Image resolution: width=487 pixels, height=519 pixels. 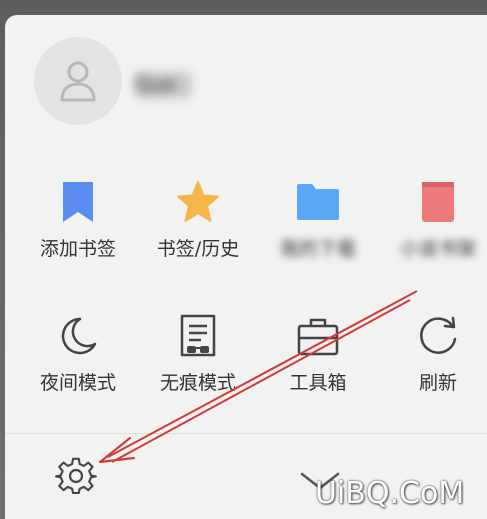 I want to click on refresh-button: 刷新, so click(x=435, y=353).